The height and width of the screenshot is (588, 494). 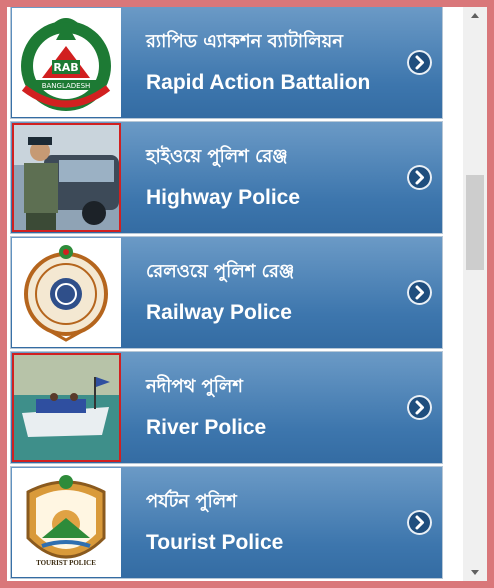 What do you see at coordinates (220, 271) in the screenshot?
I see `item-title-bangla: রেলওয়ে পুলিশ রেঞ্জ` at bounding box center [220, 271].